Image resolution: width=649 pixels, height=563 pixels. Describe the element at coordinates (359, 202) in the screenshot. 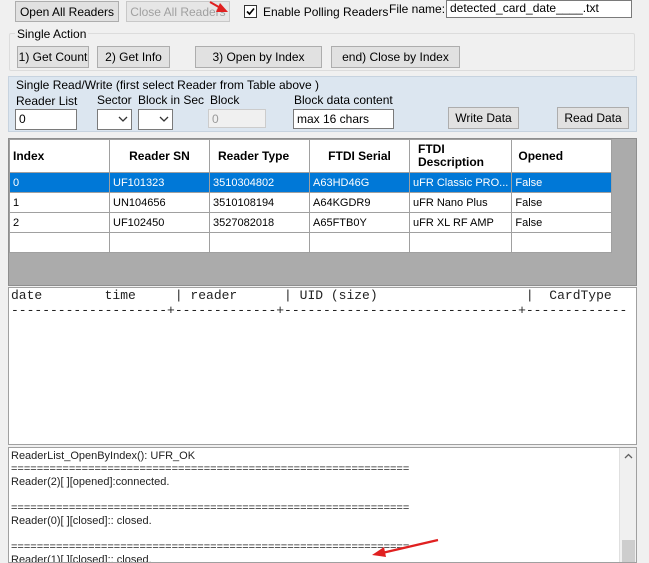

I see `table-cell: A64KGDR9` at that location.